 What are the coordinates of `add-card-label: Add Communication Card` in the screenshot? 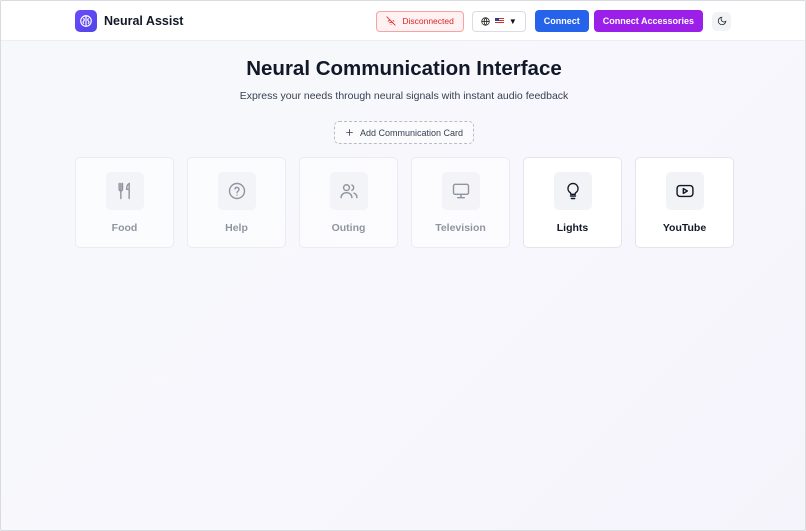 It's located at (411, 132).